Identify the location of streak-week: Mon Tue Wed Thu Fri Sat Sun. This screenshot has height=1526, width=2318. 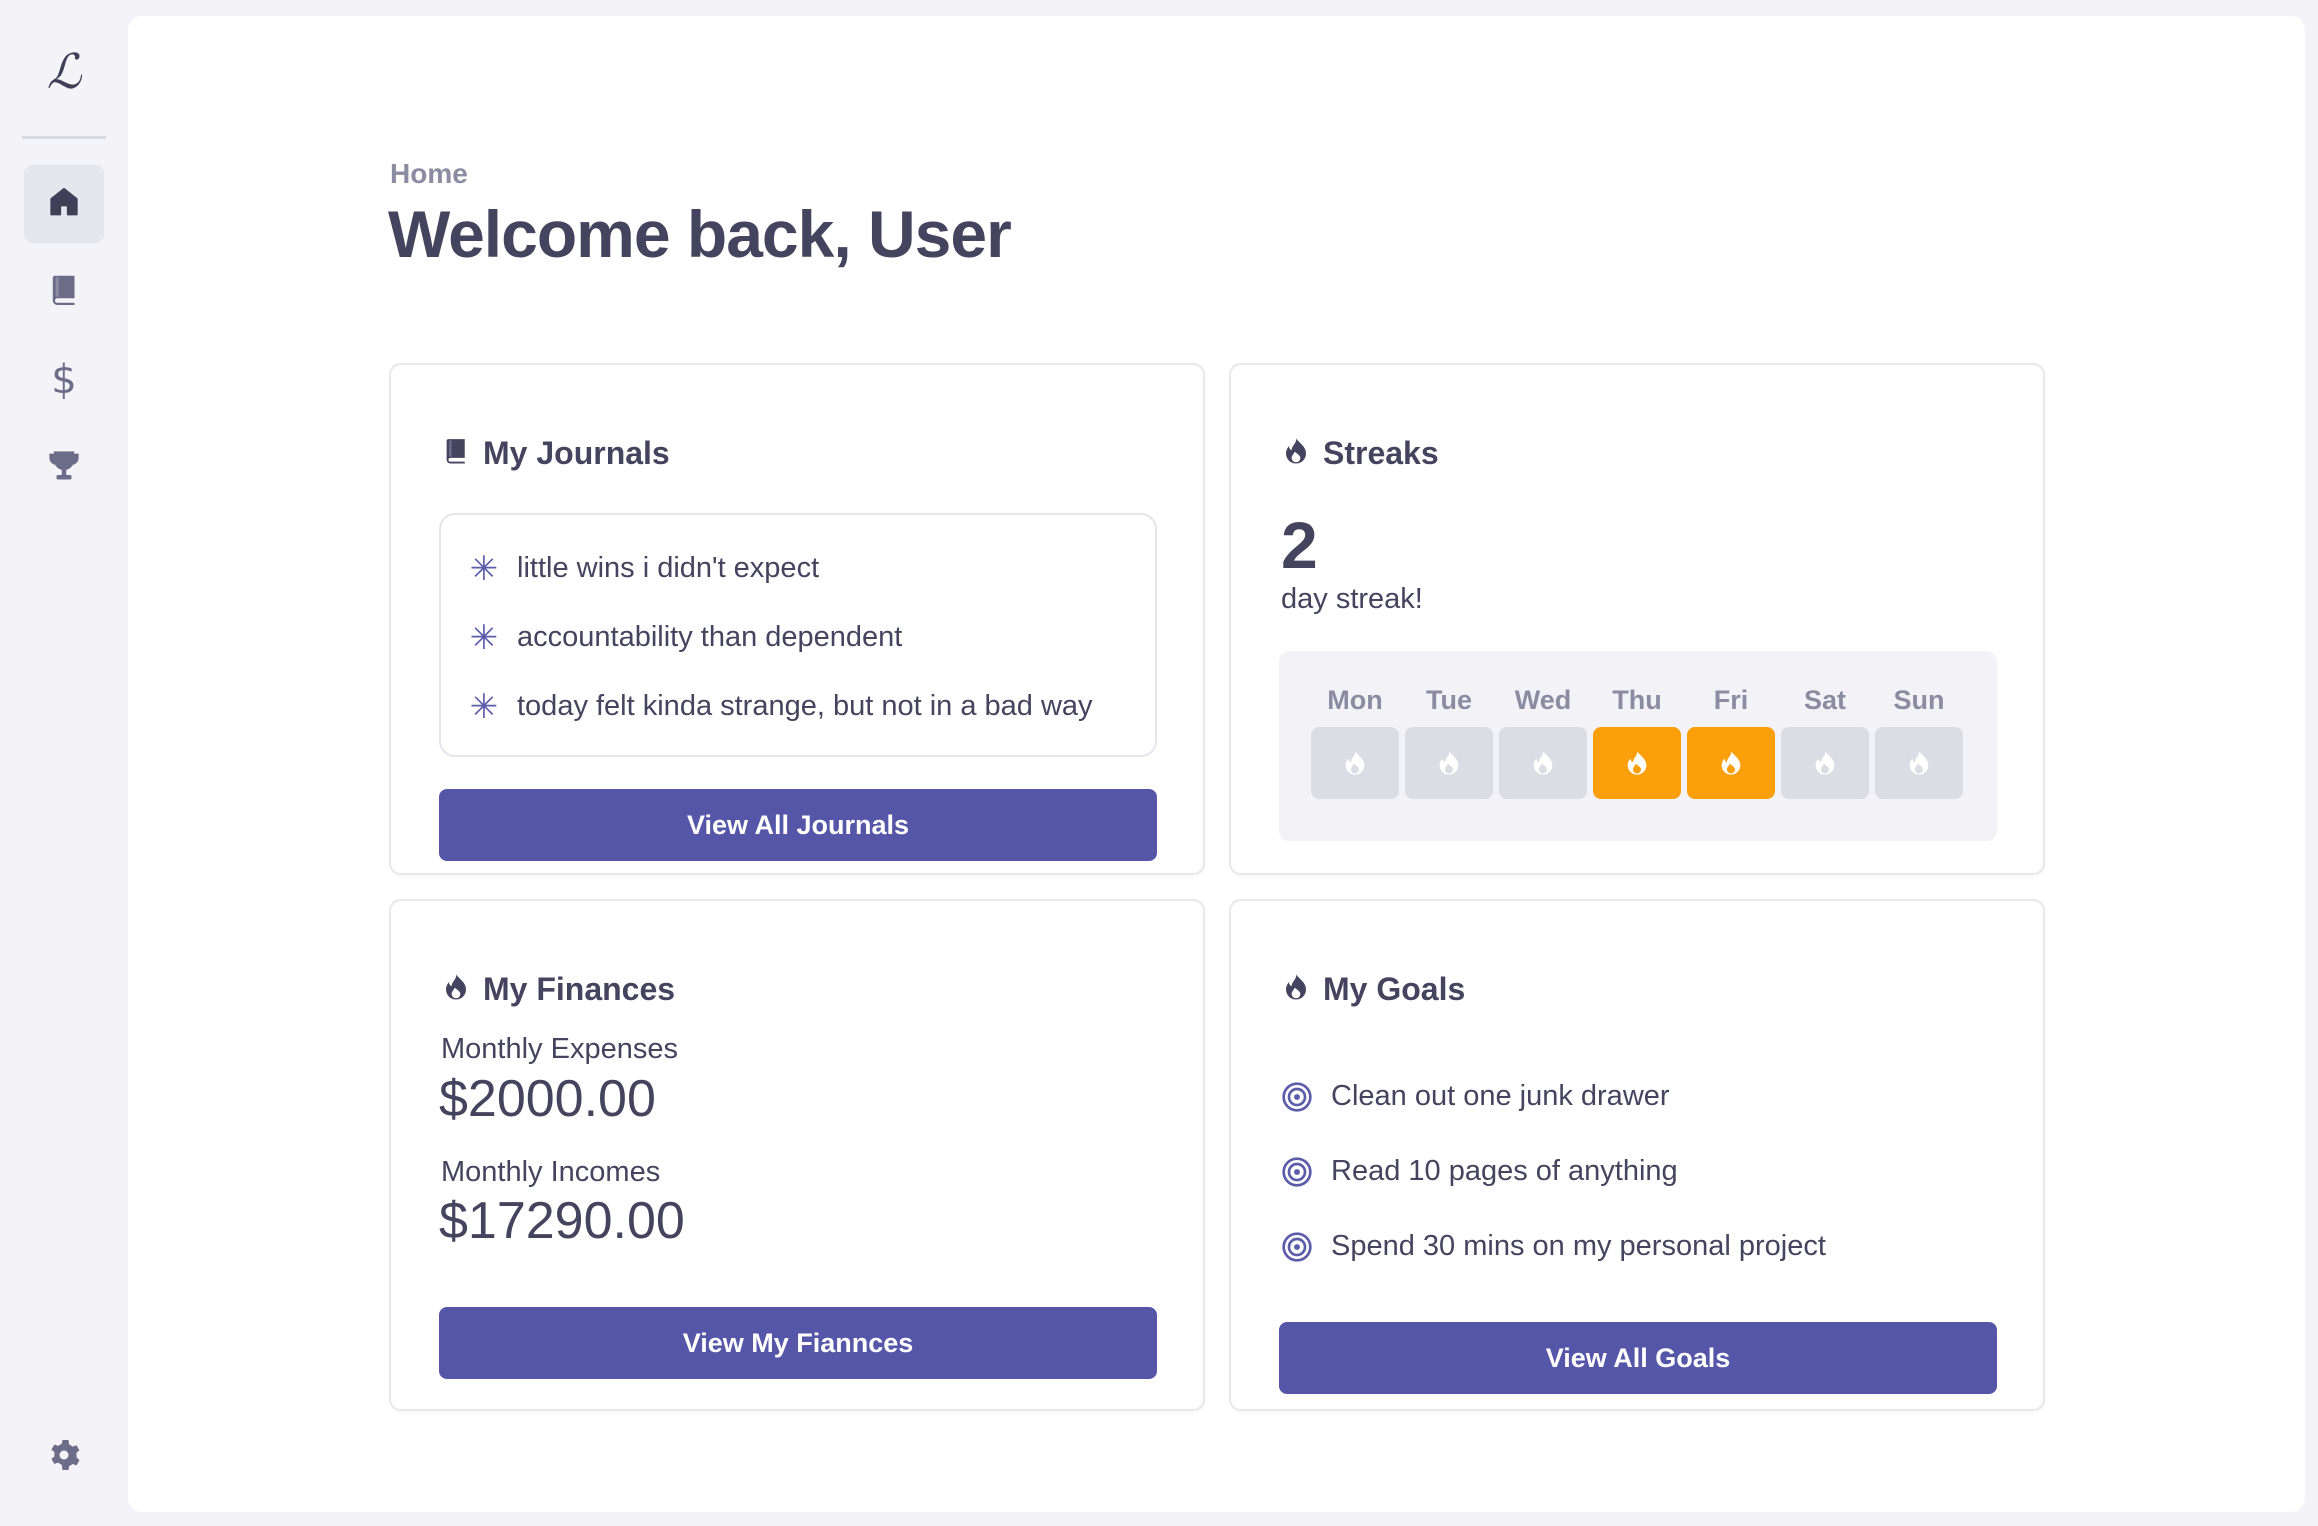
(1638, 746).